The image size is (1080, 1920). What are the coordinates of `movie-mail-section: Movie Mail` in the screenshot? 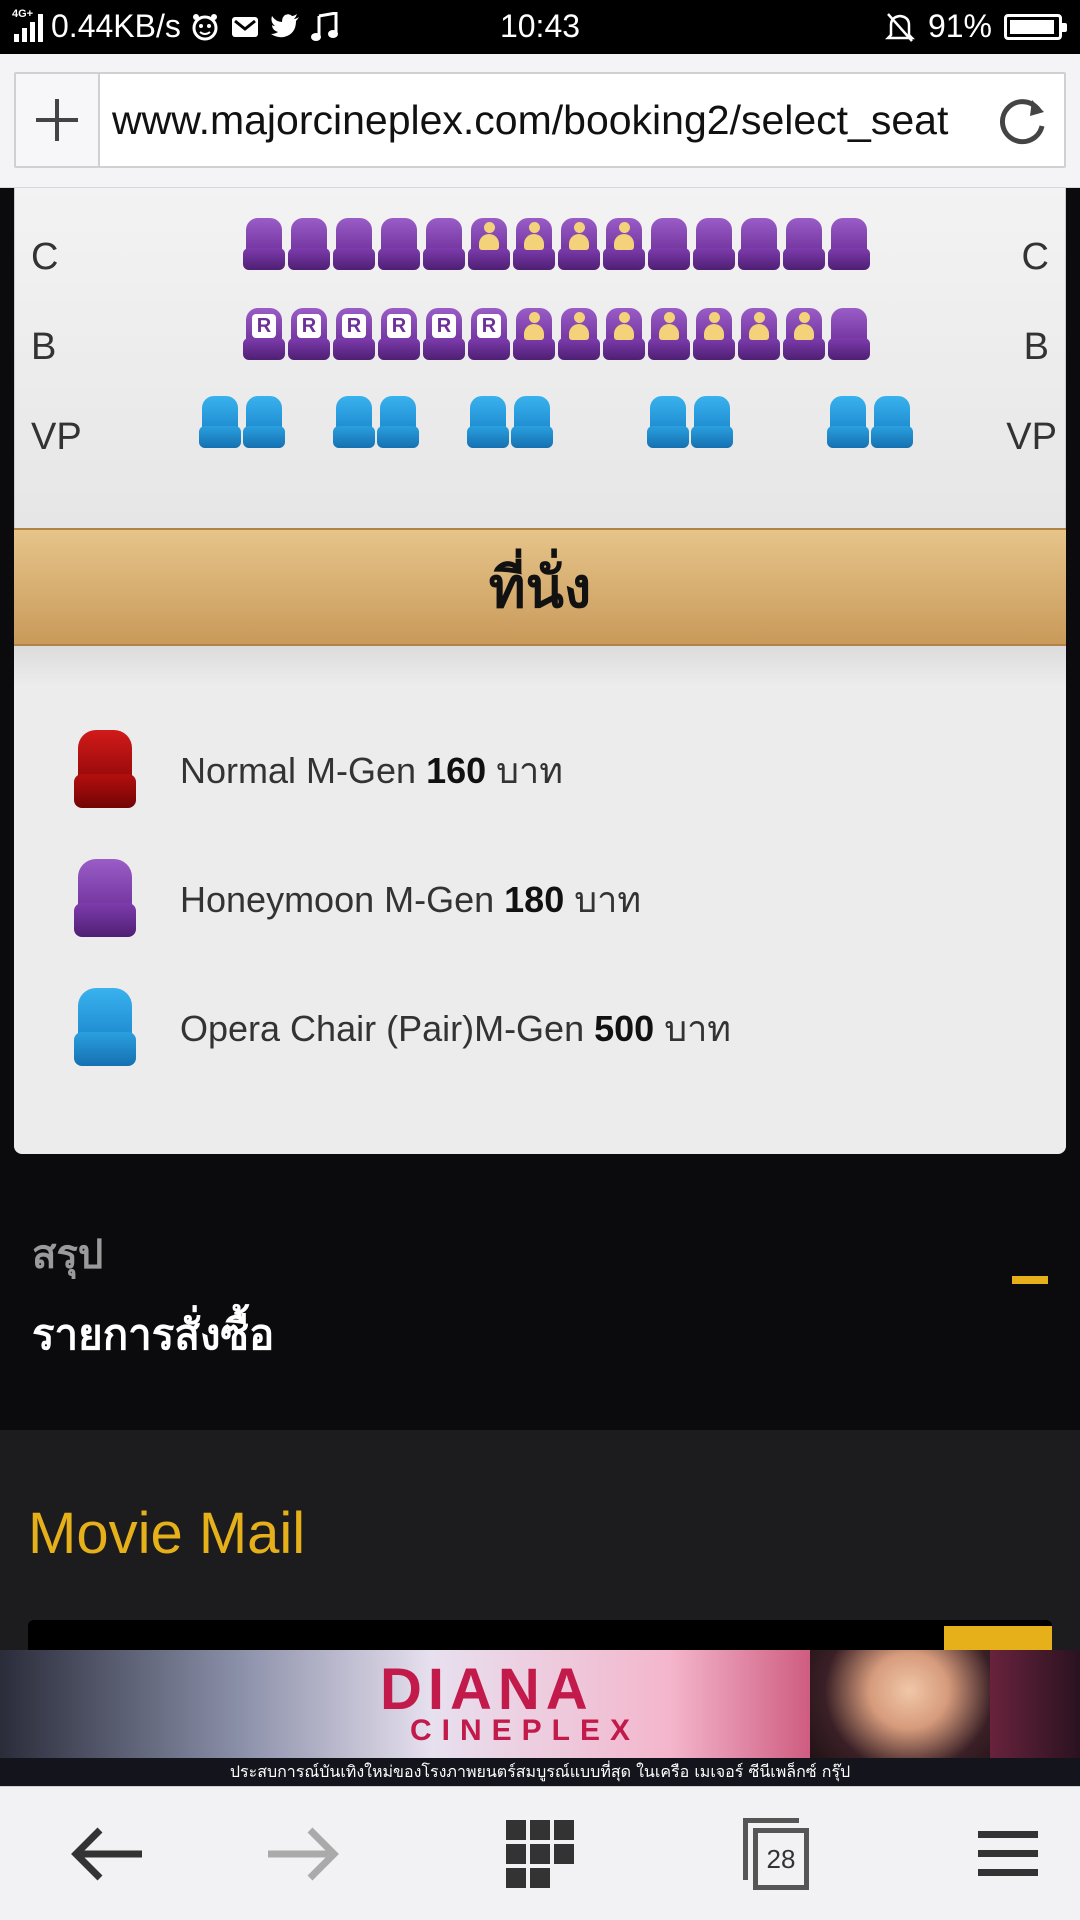 It's located at (540, 1548).